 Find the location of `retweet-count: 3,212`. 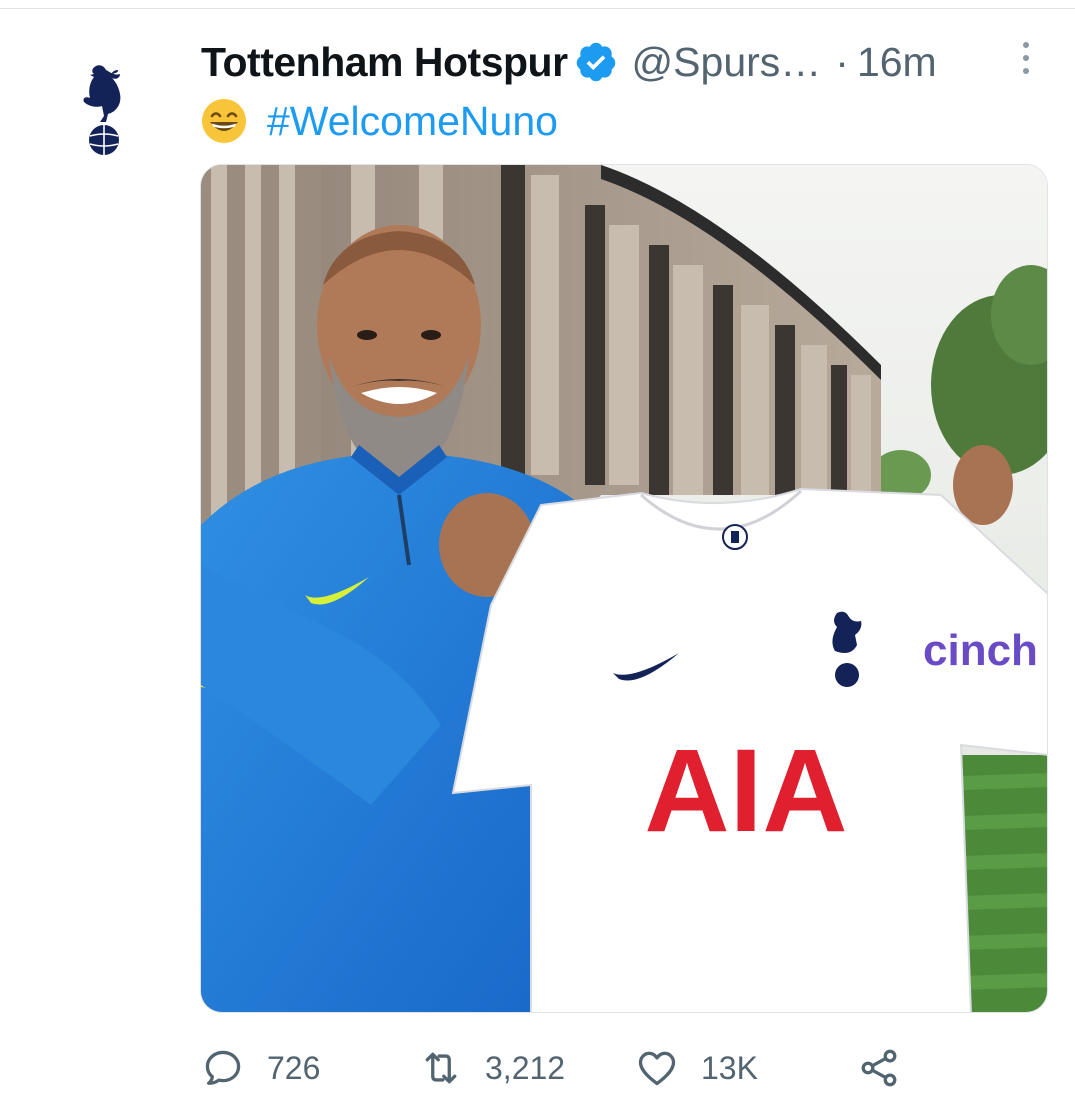

retweet-count: 3,212 is located at coordinates (525, 1067).